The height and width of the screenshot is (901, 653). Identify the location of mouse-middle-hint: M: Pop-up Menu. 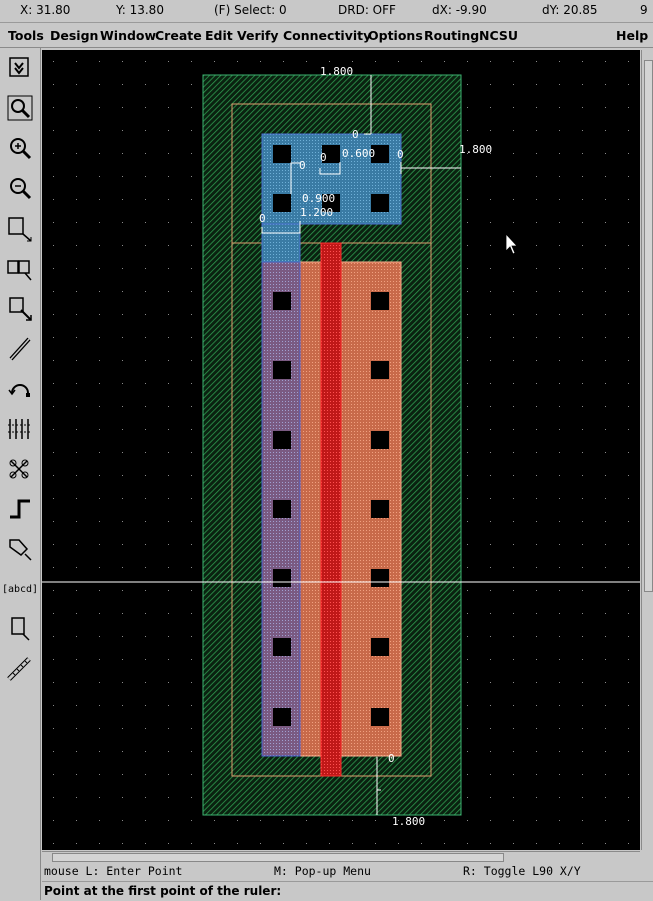
(322, 871).